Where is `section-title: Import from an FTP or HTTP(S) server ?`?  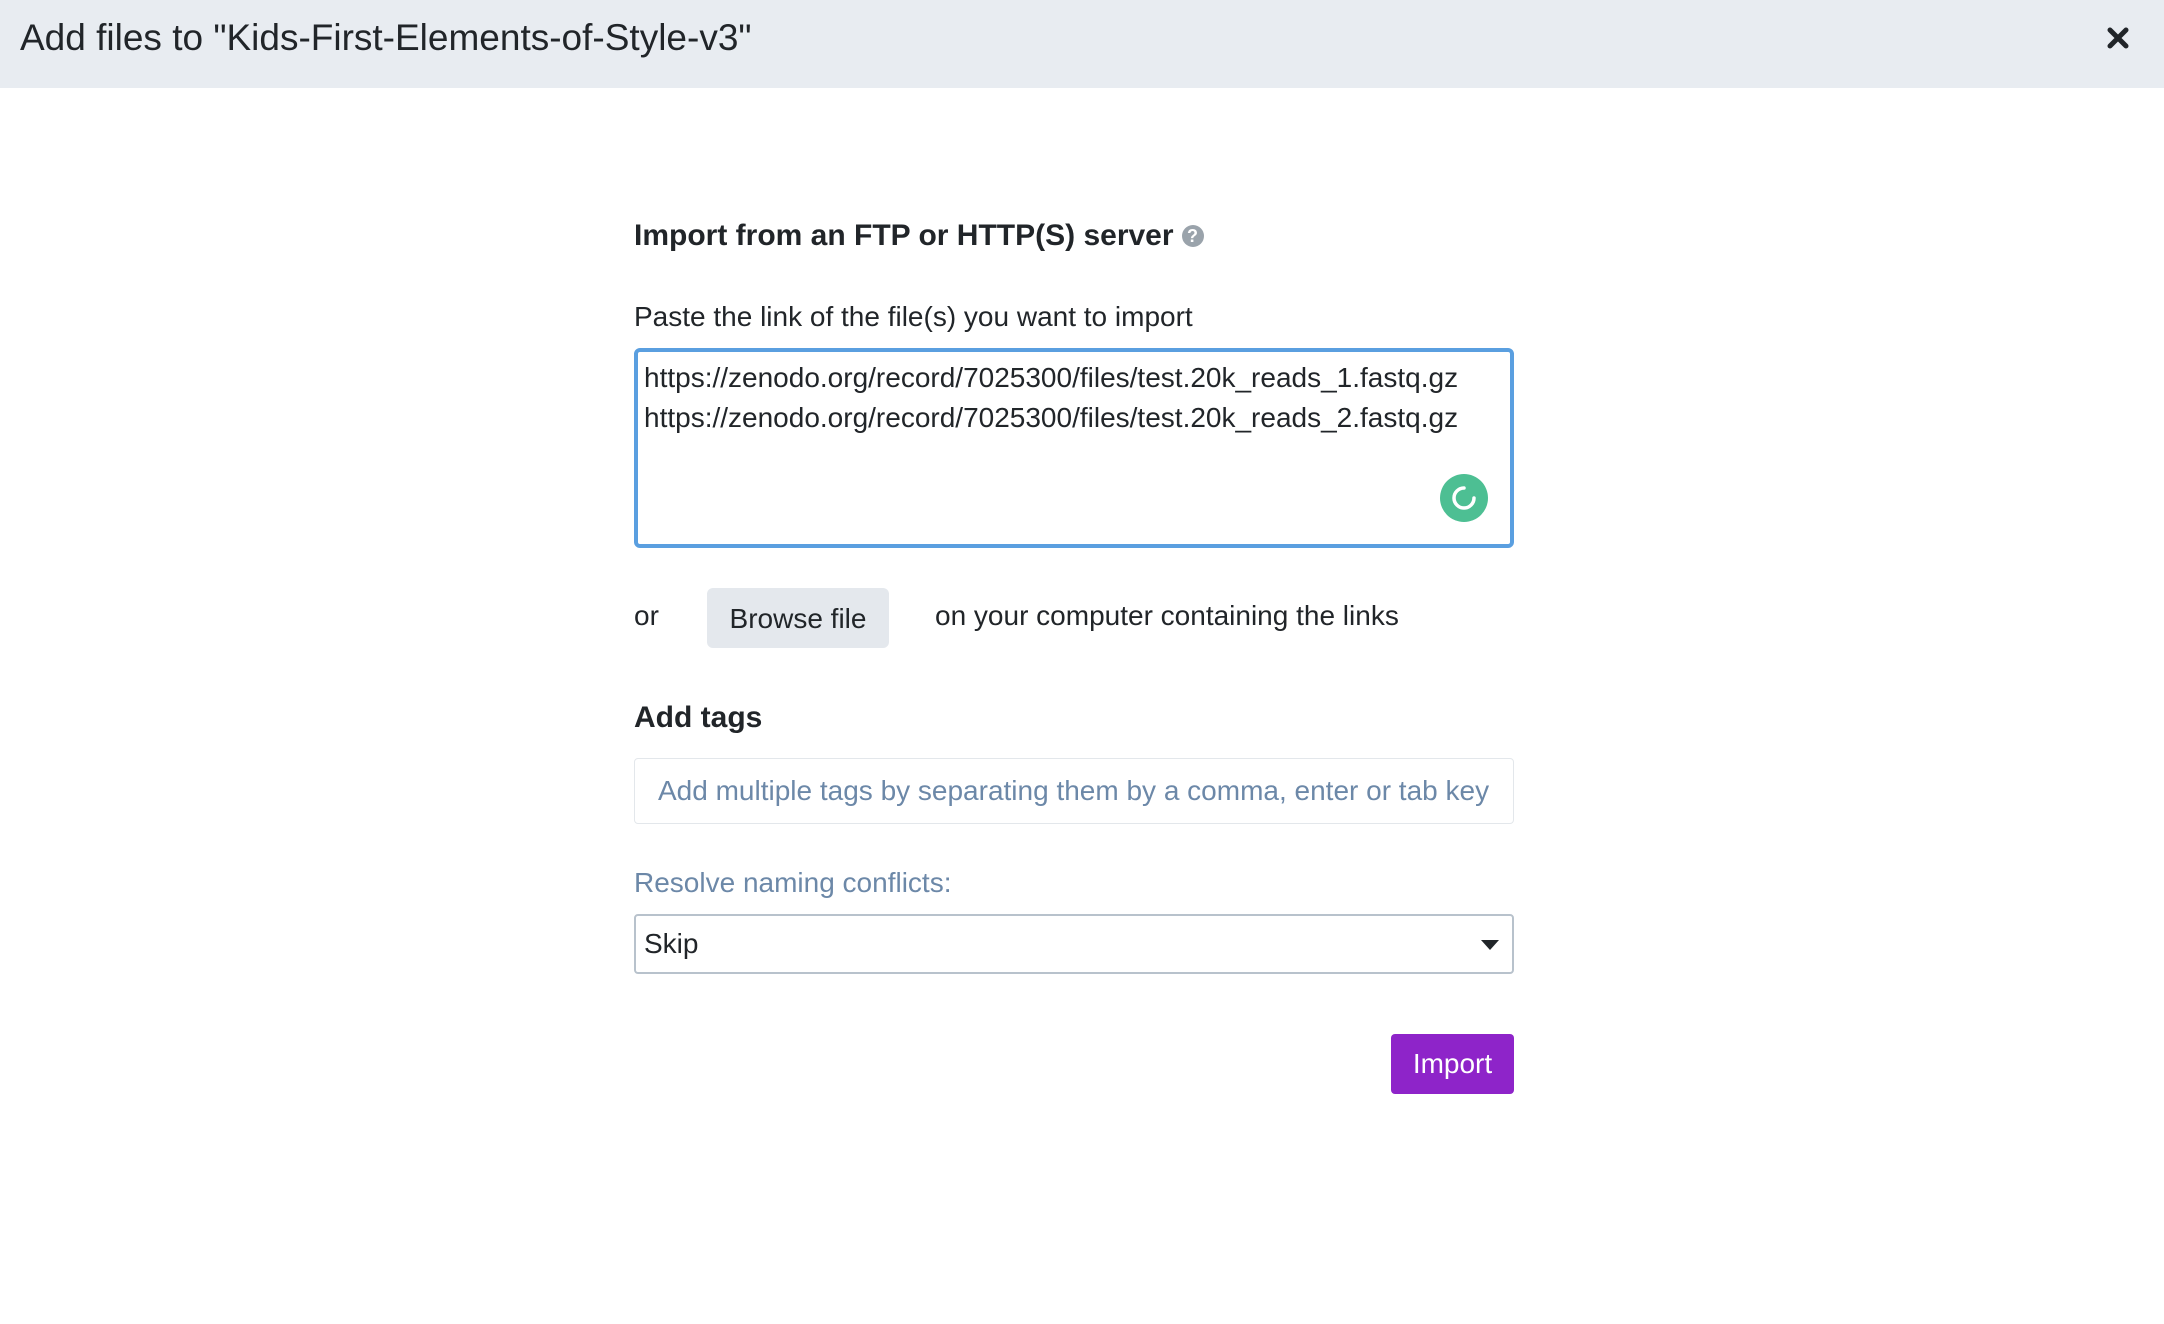
section-title: Import from an FTP or HTTP(S) server ? is located at coordinates (919, 236).